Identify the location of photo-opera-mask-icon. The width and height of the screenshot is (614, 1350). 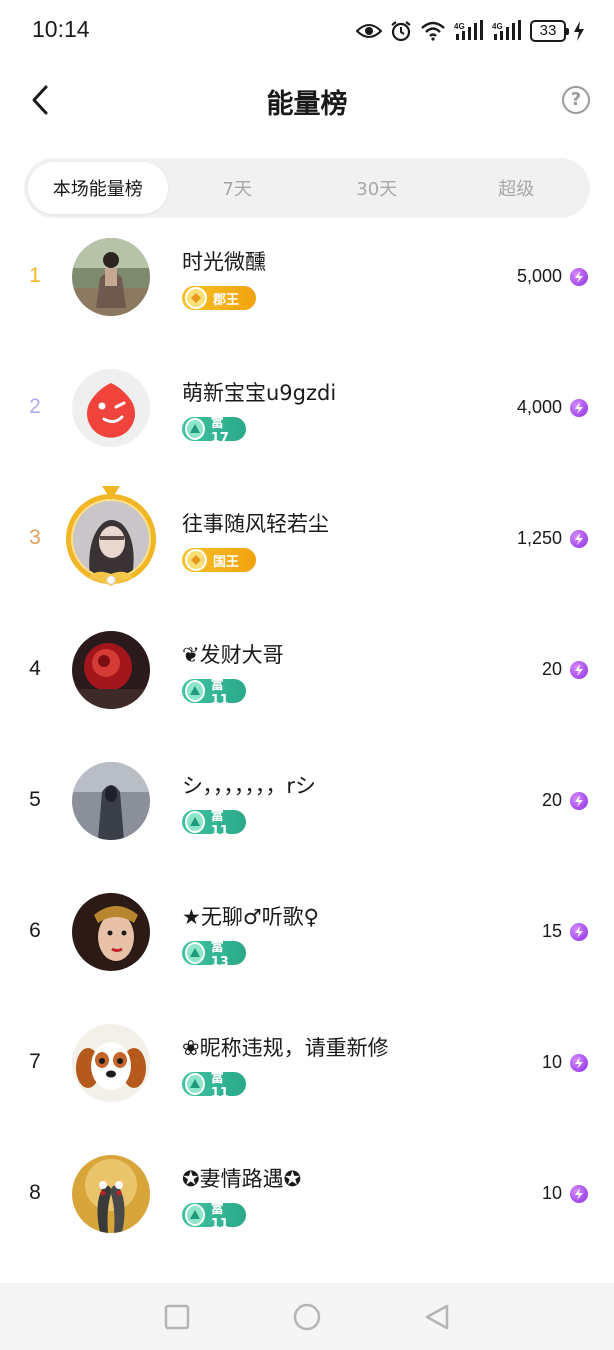
(111, 932).